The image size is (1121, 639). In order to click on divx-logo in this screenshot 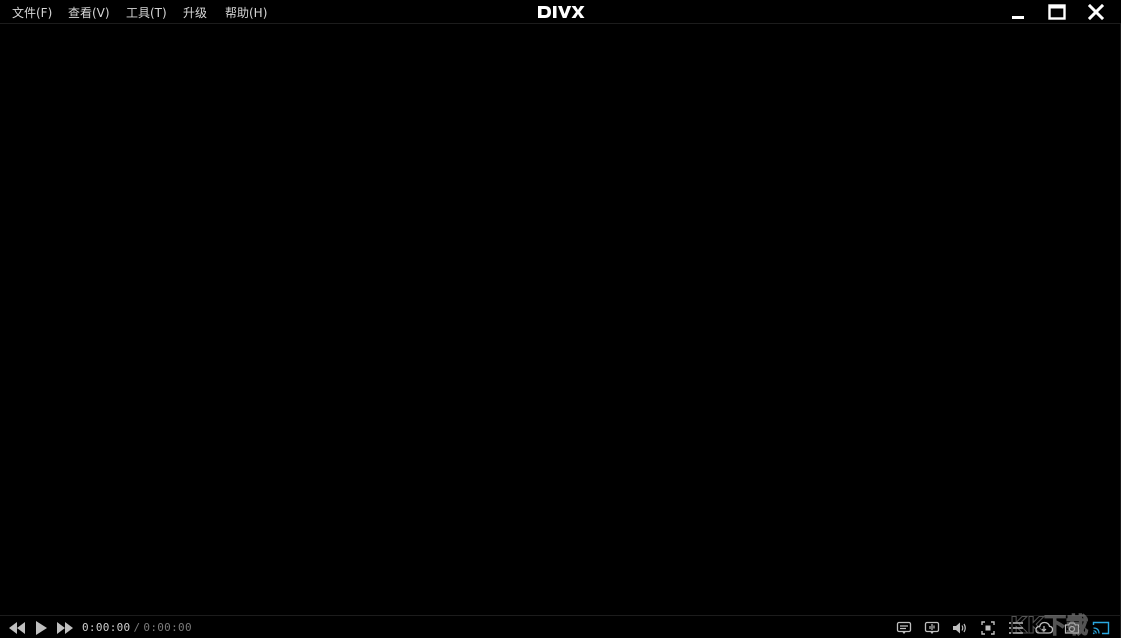, I will do `click(561, 12)`.